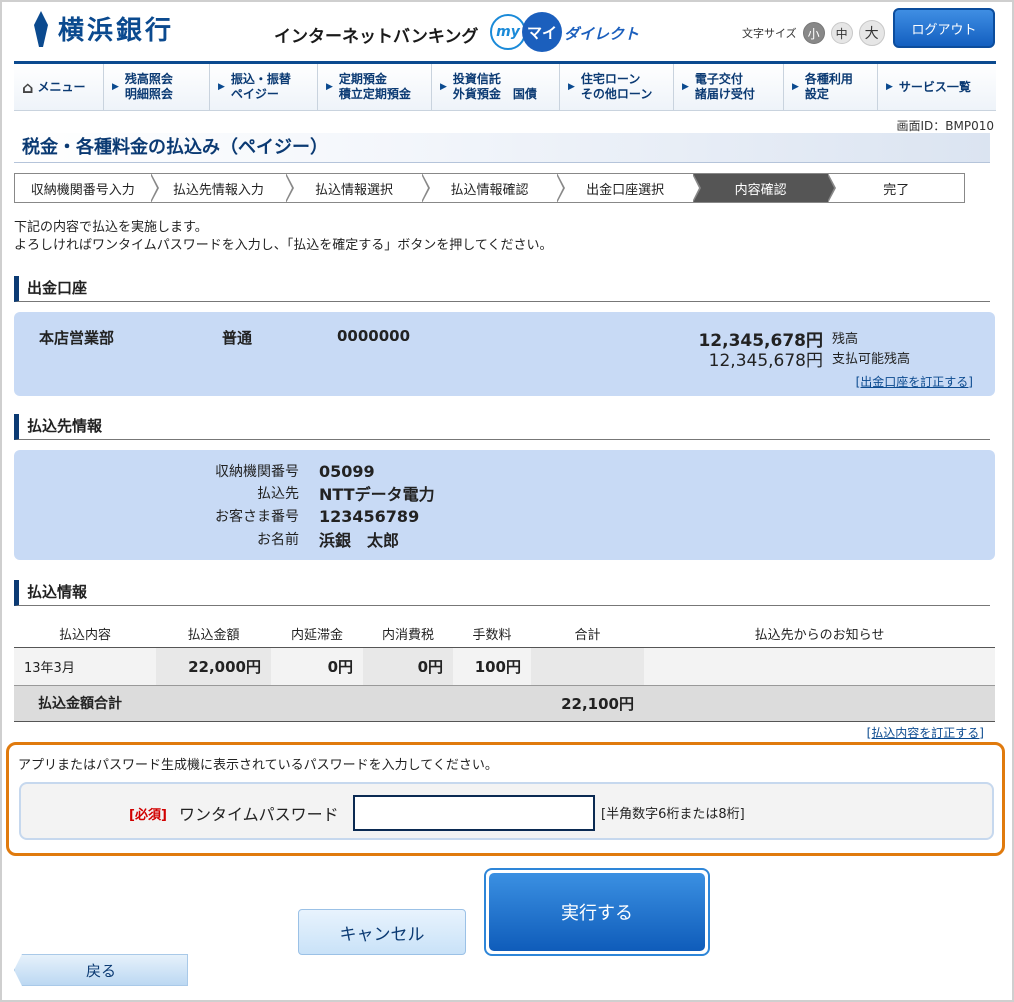 This screenshot has width=1014, height=1002. What do you see at coordinates (502, 289) in the screenshot?
I see `section-heading-account: 出金口座` at bounding box center [502, 289].